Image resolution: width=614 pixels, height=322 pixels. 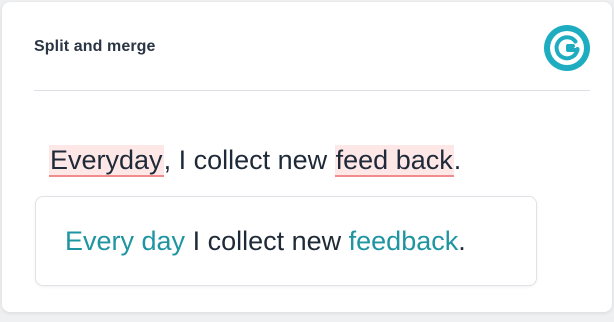 What do you see at coordinates (403, 241) in the screenshot?
I see `correction-feedback: feedback` at bounding box center [403, 241].